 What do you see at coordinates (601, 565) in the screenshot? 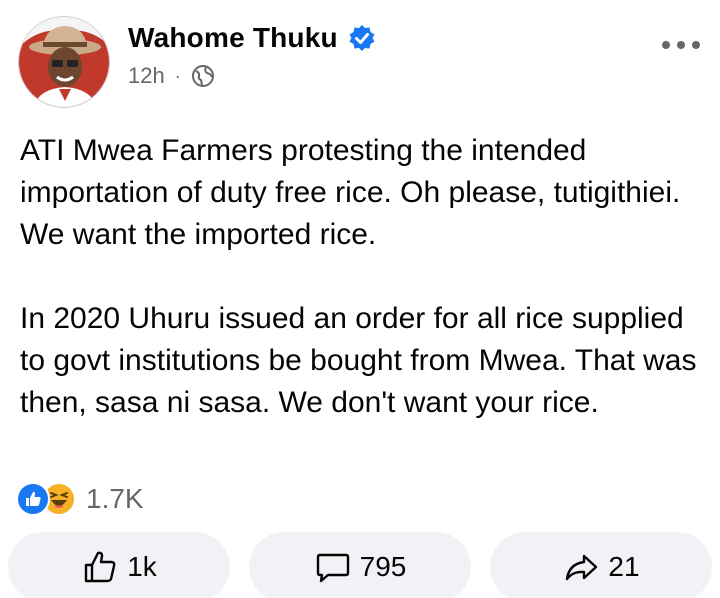
I see `share-button: 21` at bounding box center [601, 565].